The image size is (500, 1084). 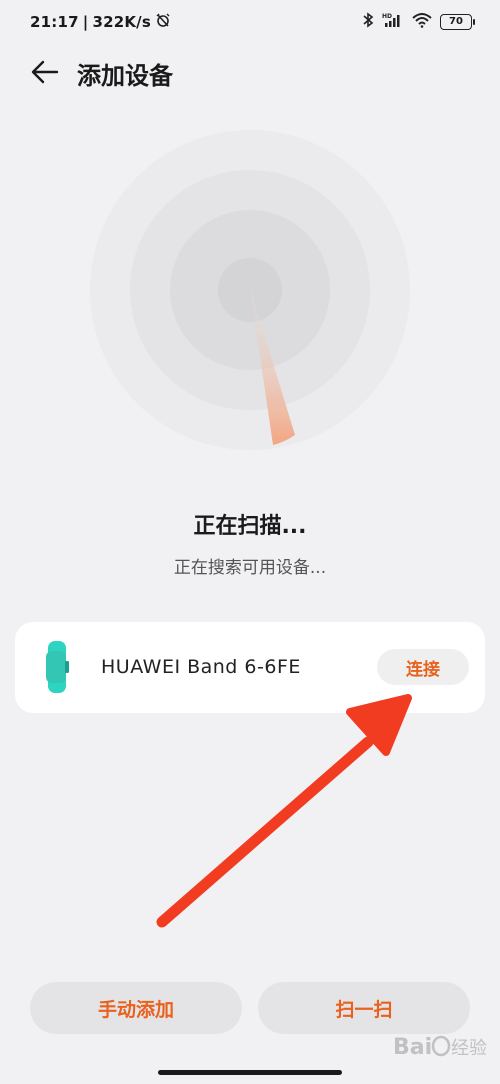 I want to click on network-speed: 322K/s, so click(x=121, y=22).